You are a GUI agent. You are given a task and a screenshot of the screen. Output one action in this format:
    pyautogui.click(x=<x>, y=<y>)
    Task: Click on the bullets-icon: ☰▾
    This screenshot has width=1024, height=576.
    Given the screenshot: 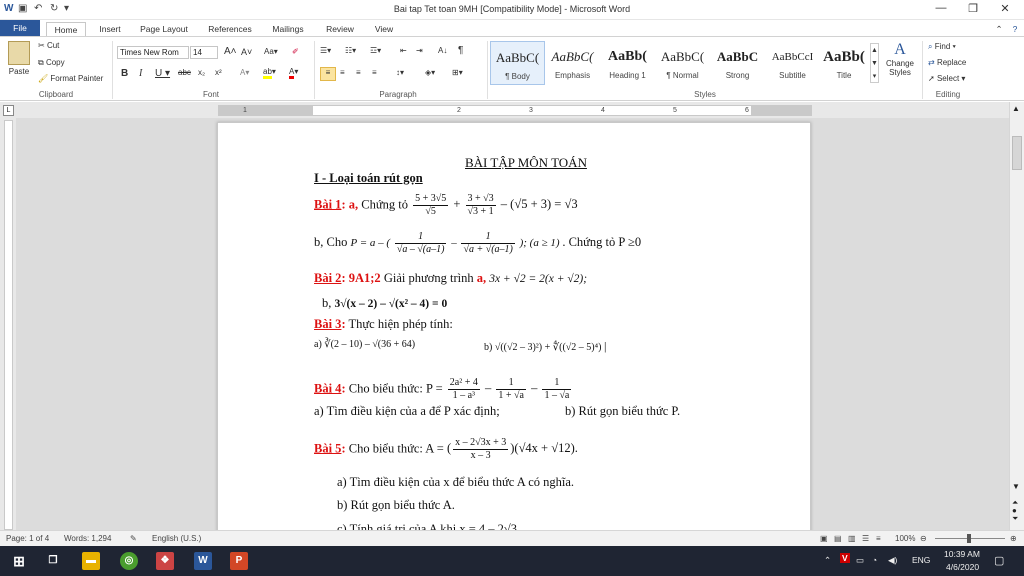 What is the action you would take?
    pyautogui.click(x=325, y=50)
    